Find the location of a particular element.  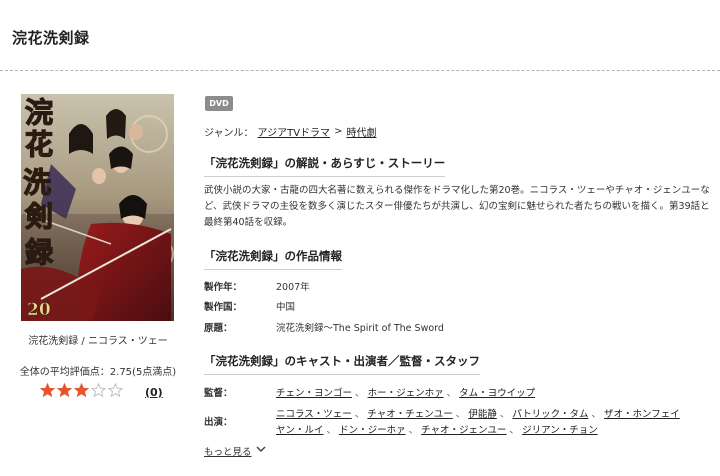

rating-stars is located at coordinates (82, 392).